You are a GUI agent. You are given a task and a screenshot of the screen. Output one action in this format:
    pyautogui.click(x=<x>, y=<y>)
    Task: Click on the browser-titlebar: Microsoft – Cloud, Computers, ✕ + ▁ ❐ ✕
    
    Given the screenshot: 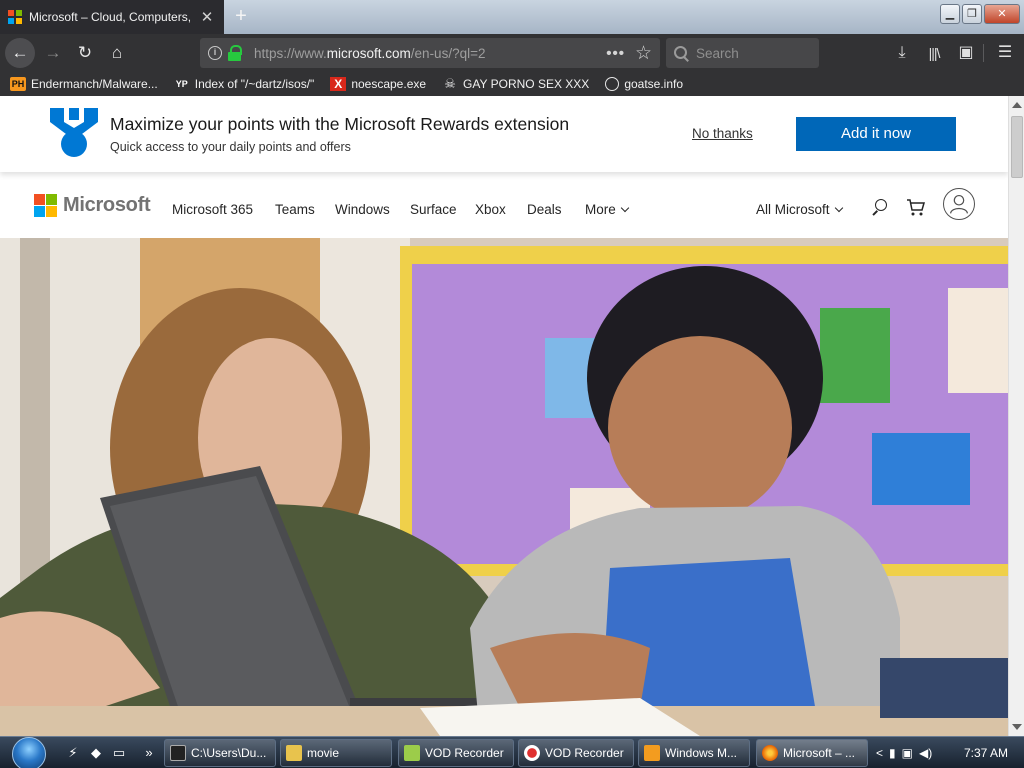 What is the action you would take?
    pyautogui.click(x=512, y=17)
    